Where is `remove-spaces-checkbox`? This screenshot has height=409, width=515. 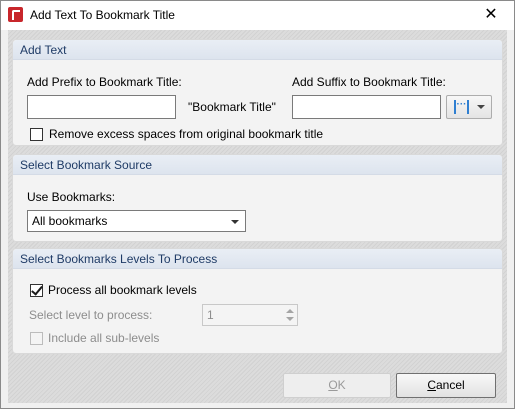
remove-spaces-checkbox is located at coordinates (36, 134).